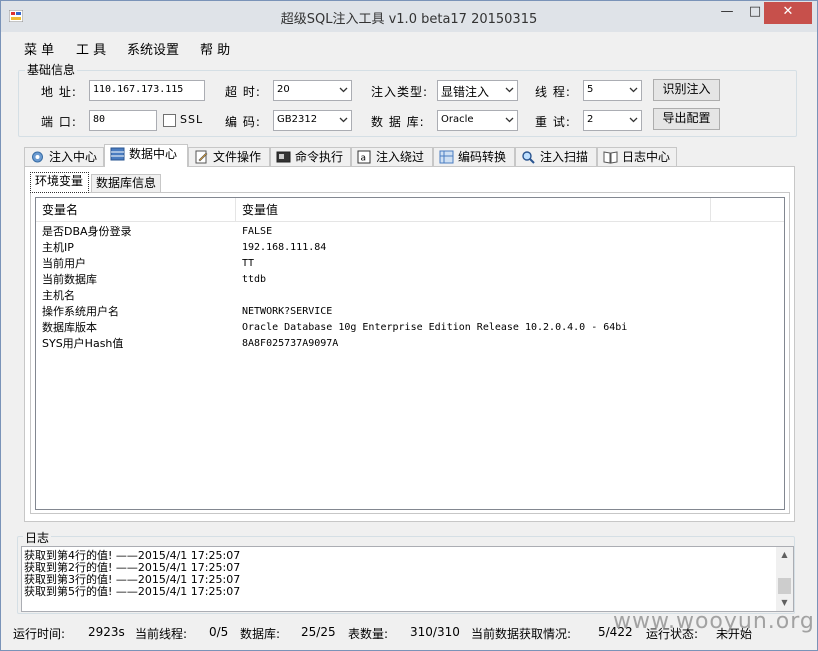 Image resolution: width=818 pixels, height=651 pixels. What do you see at coordinates (409, 19) in the screenshot?
I see `window-title: 超级SQL注入工具 v1.0 beta17 20150315` at bounding box center [409, 19].